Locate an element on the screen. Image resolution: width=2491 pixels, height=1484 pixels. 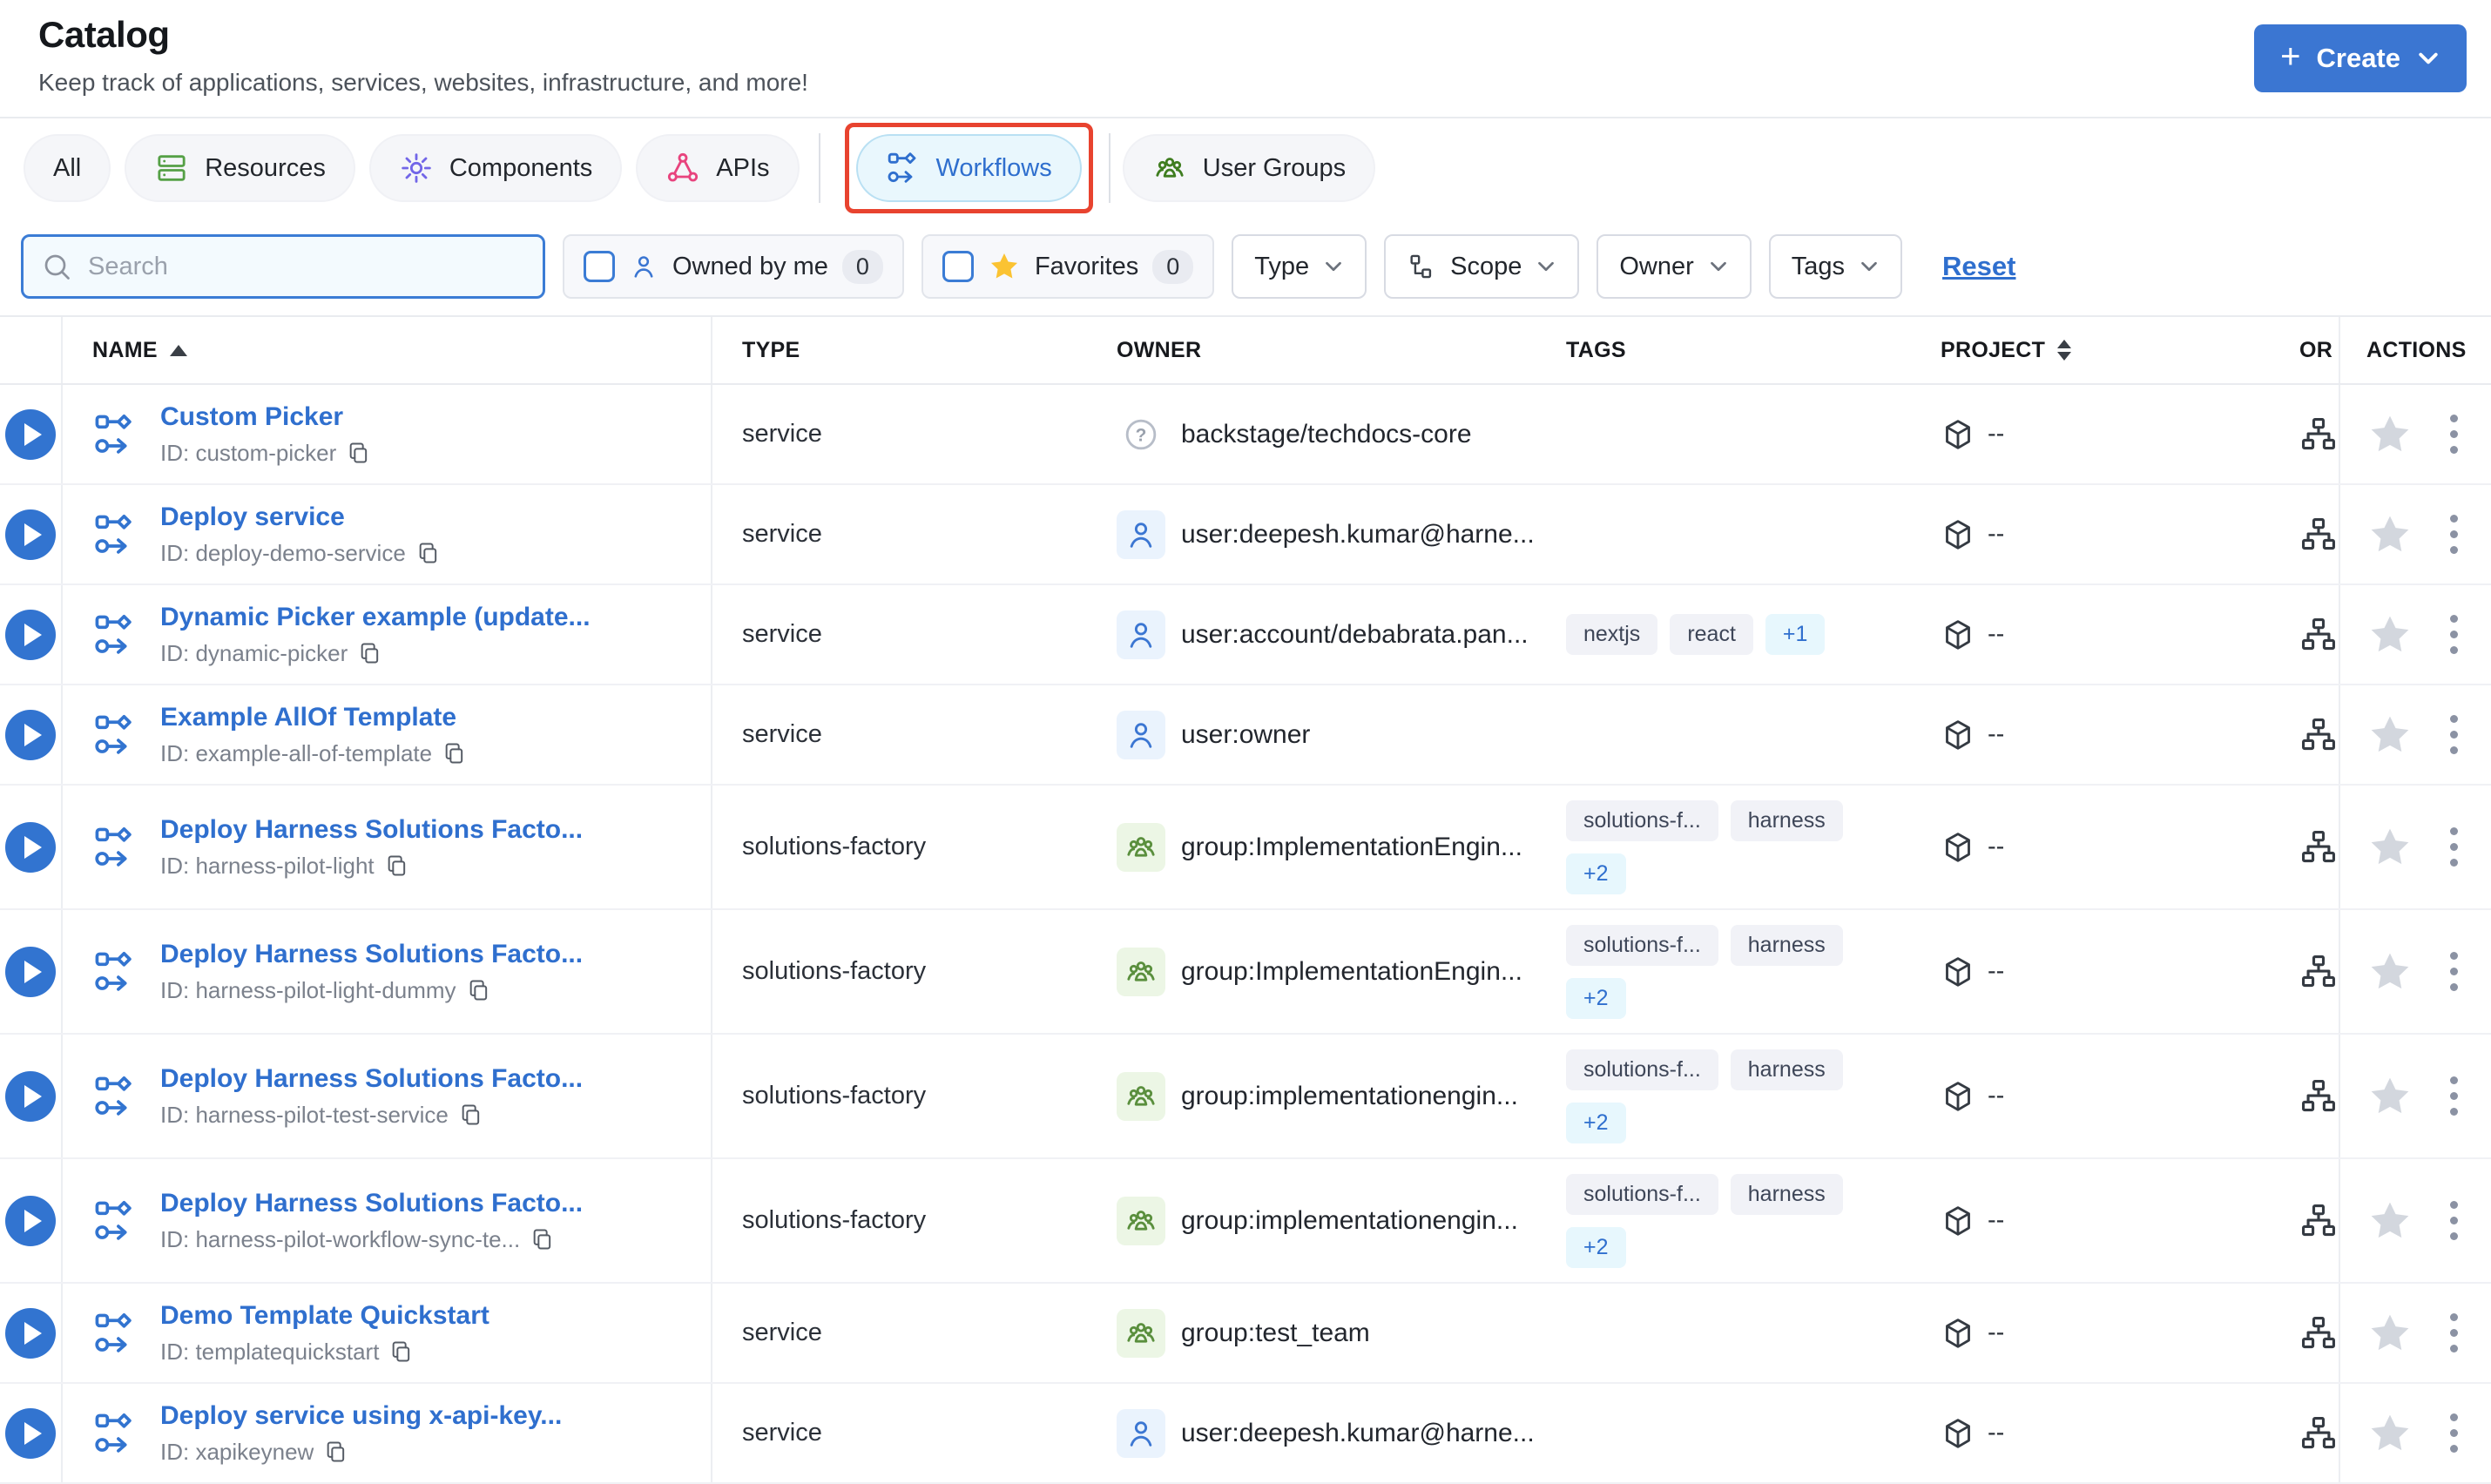
tags-dropdown: Tags is located at coordinates (1835, 267).